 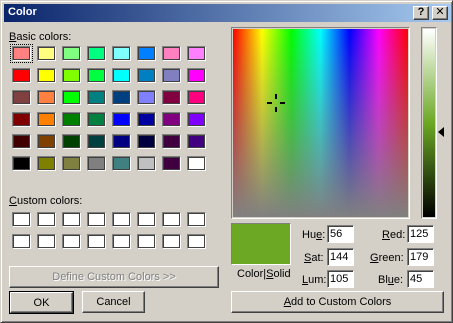 What do you see at coordinates (113, 302) in the screenshot?
I see `cancel-button: Cancel` at bounding box center [113, 302].